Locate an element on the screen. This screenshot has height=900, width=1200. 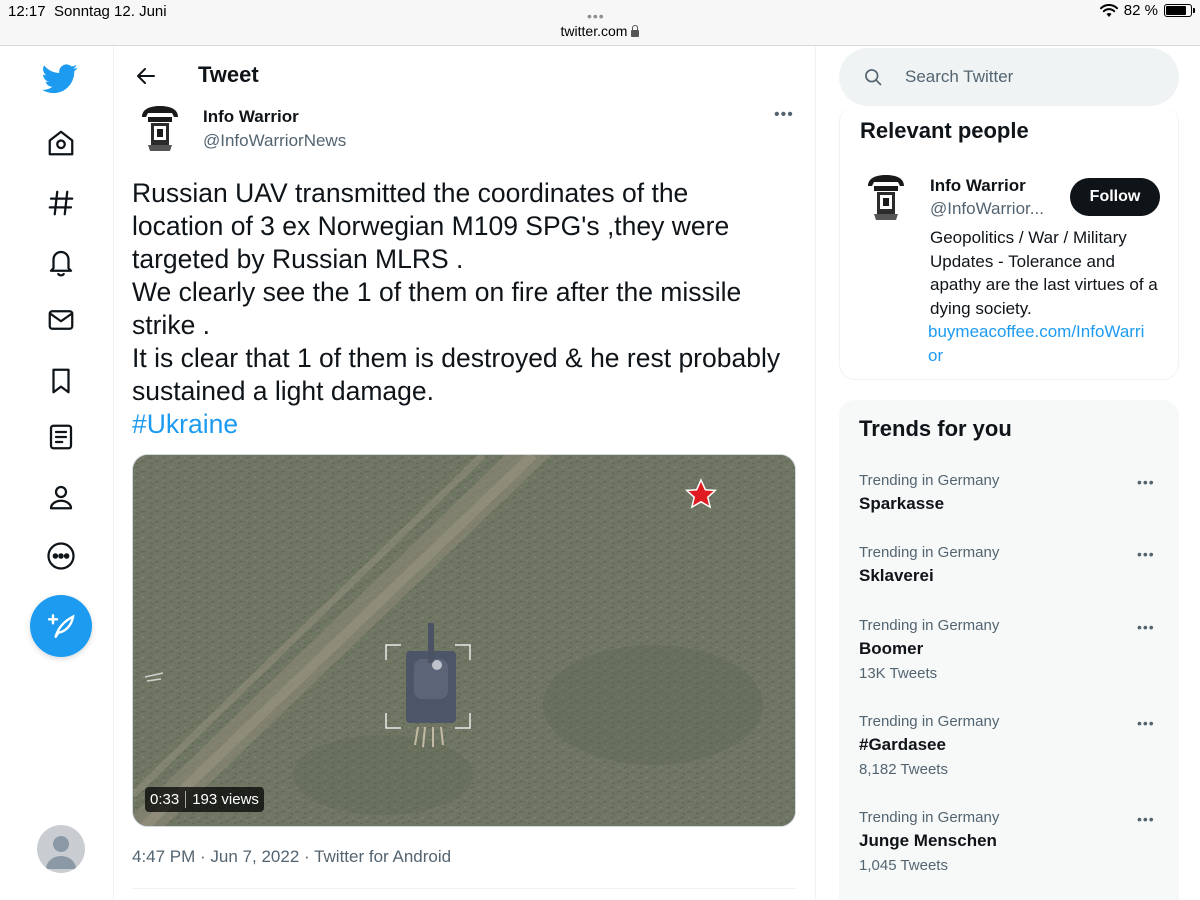
author-avatar is located at coordinates (160, 129).